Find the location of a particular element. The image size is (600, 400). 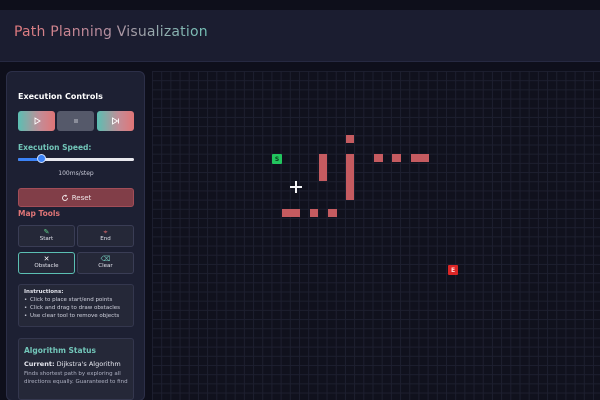

stop-icon is located at coordinates (75, 121).